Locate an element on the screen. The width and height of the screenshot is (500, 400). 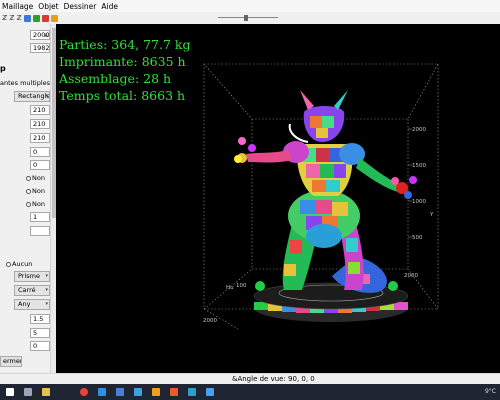
field-1-5: 1.5 is located at coordinates (40, 319).